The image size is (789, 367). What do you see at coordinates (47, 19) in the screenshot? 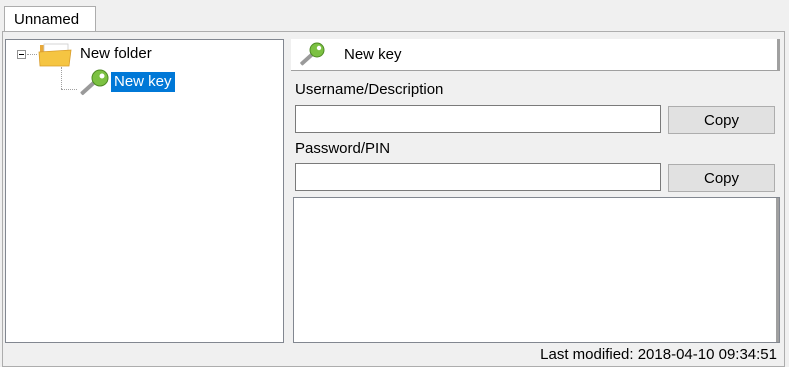
I see `tab-label: Unnamed` at bounding box center [47, 19].